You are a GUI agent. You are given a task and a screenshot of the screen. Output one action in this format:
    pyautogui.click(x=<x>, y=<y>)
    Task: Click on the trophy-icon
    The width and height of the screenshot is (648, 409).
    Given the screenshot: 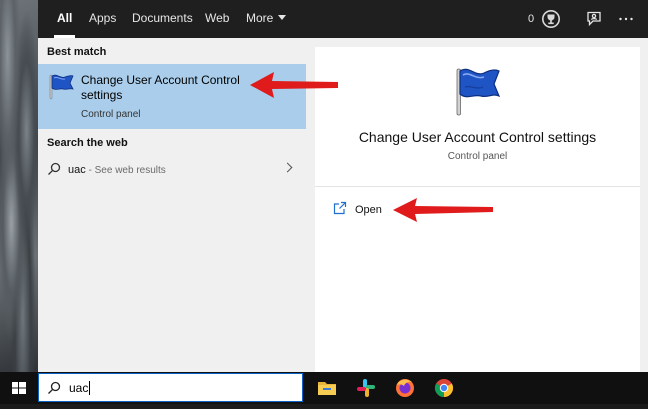 What is the action you would take?
    pyautogui.click(x=551, y=19)
    